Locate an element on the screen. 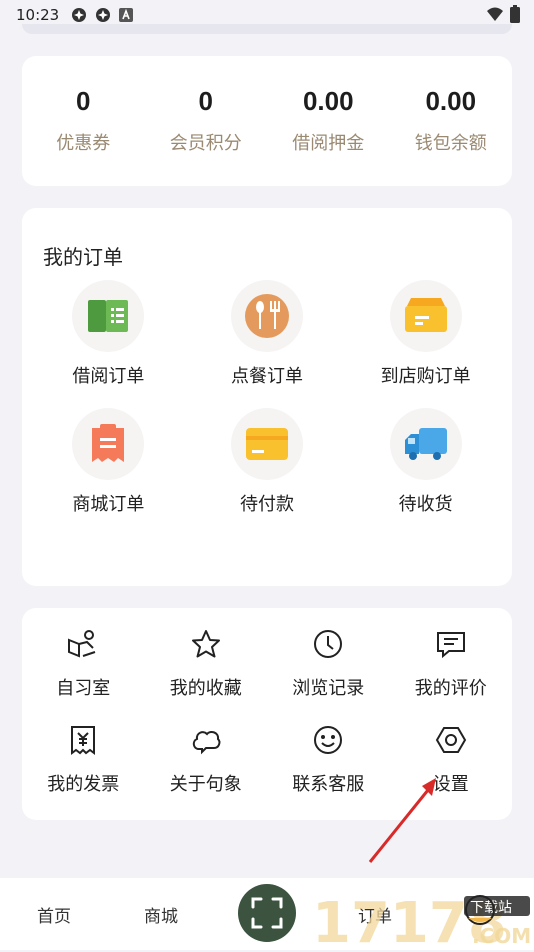  dining-icon is located at coordinates (266, 316).